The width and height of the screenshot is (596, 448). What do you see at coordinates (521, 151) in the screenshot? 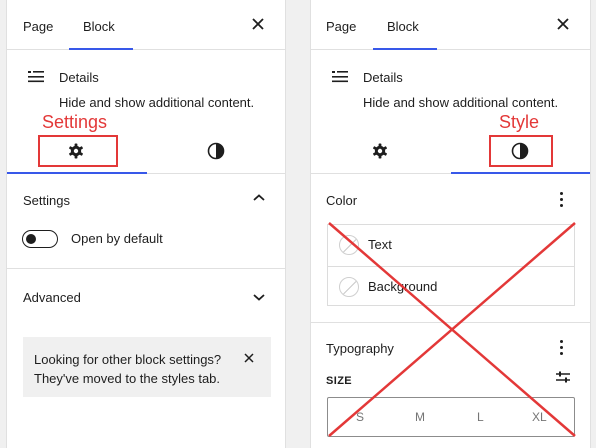
I see `style-annotation-box` at bounding box center [521, 151].